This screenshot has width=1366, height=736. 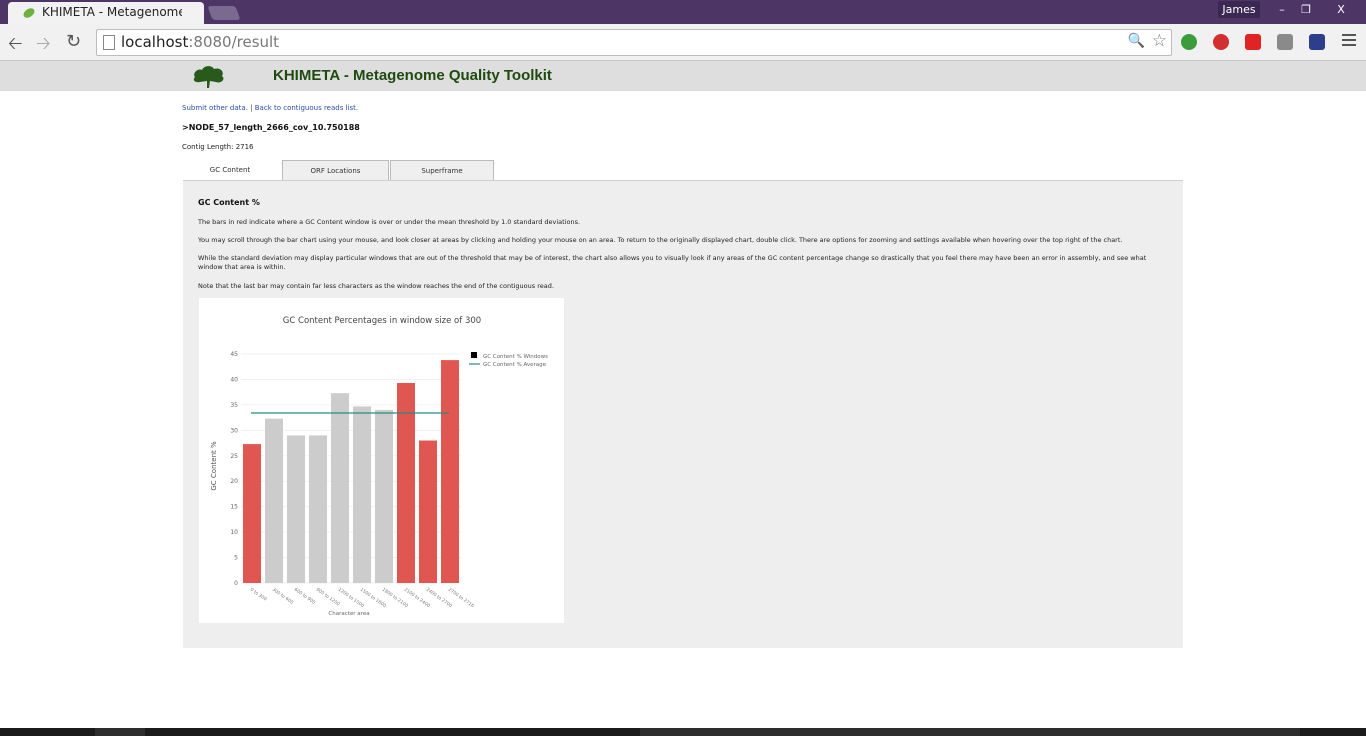 What do you see at coordinates (15, 46) in the screenshot?
I see `back-icon: 🡠` at bounding box center [15, 46].